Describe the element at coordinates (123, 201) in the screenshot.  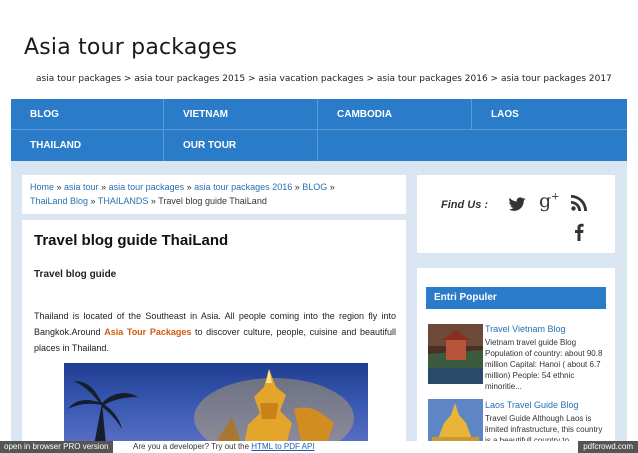
I see `breadcrumb-thailands: THAILANDS` at that location.